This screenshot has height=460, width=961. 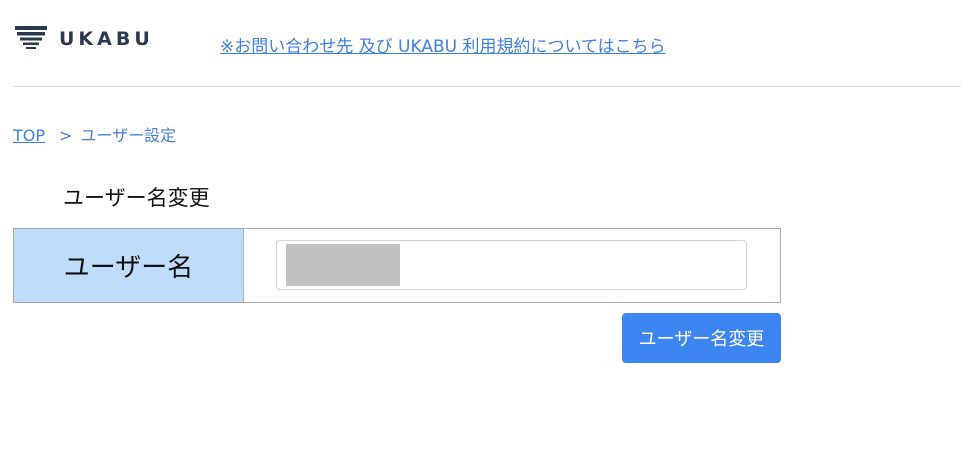 What do you see at coordinates (31, 39) in the screenshot?
I see `ukabu-wave-logo-icon` at bounding box center [31, 39].